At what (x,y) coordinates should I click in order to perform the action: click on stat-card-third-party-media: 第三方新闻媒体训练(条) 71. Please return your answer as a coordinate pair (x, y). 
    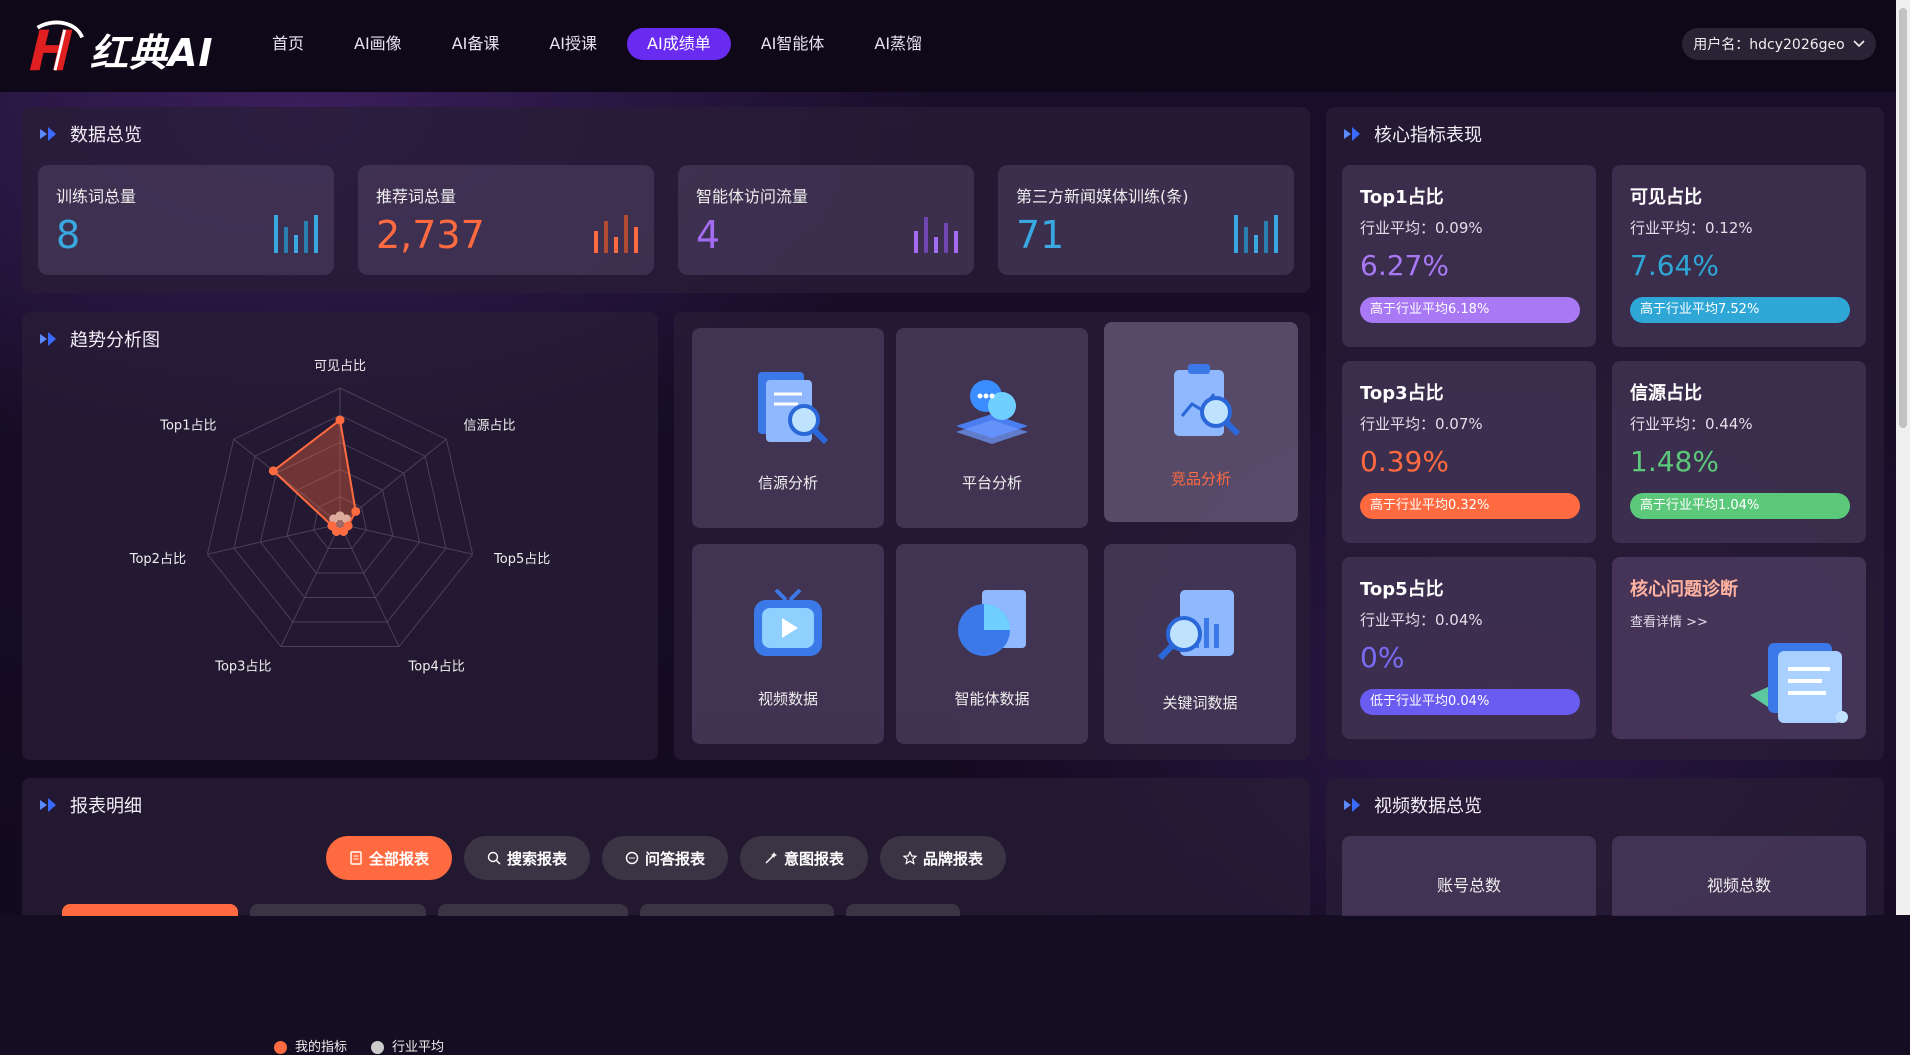
    Looking at the image, I should click on (1146, 220).